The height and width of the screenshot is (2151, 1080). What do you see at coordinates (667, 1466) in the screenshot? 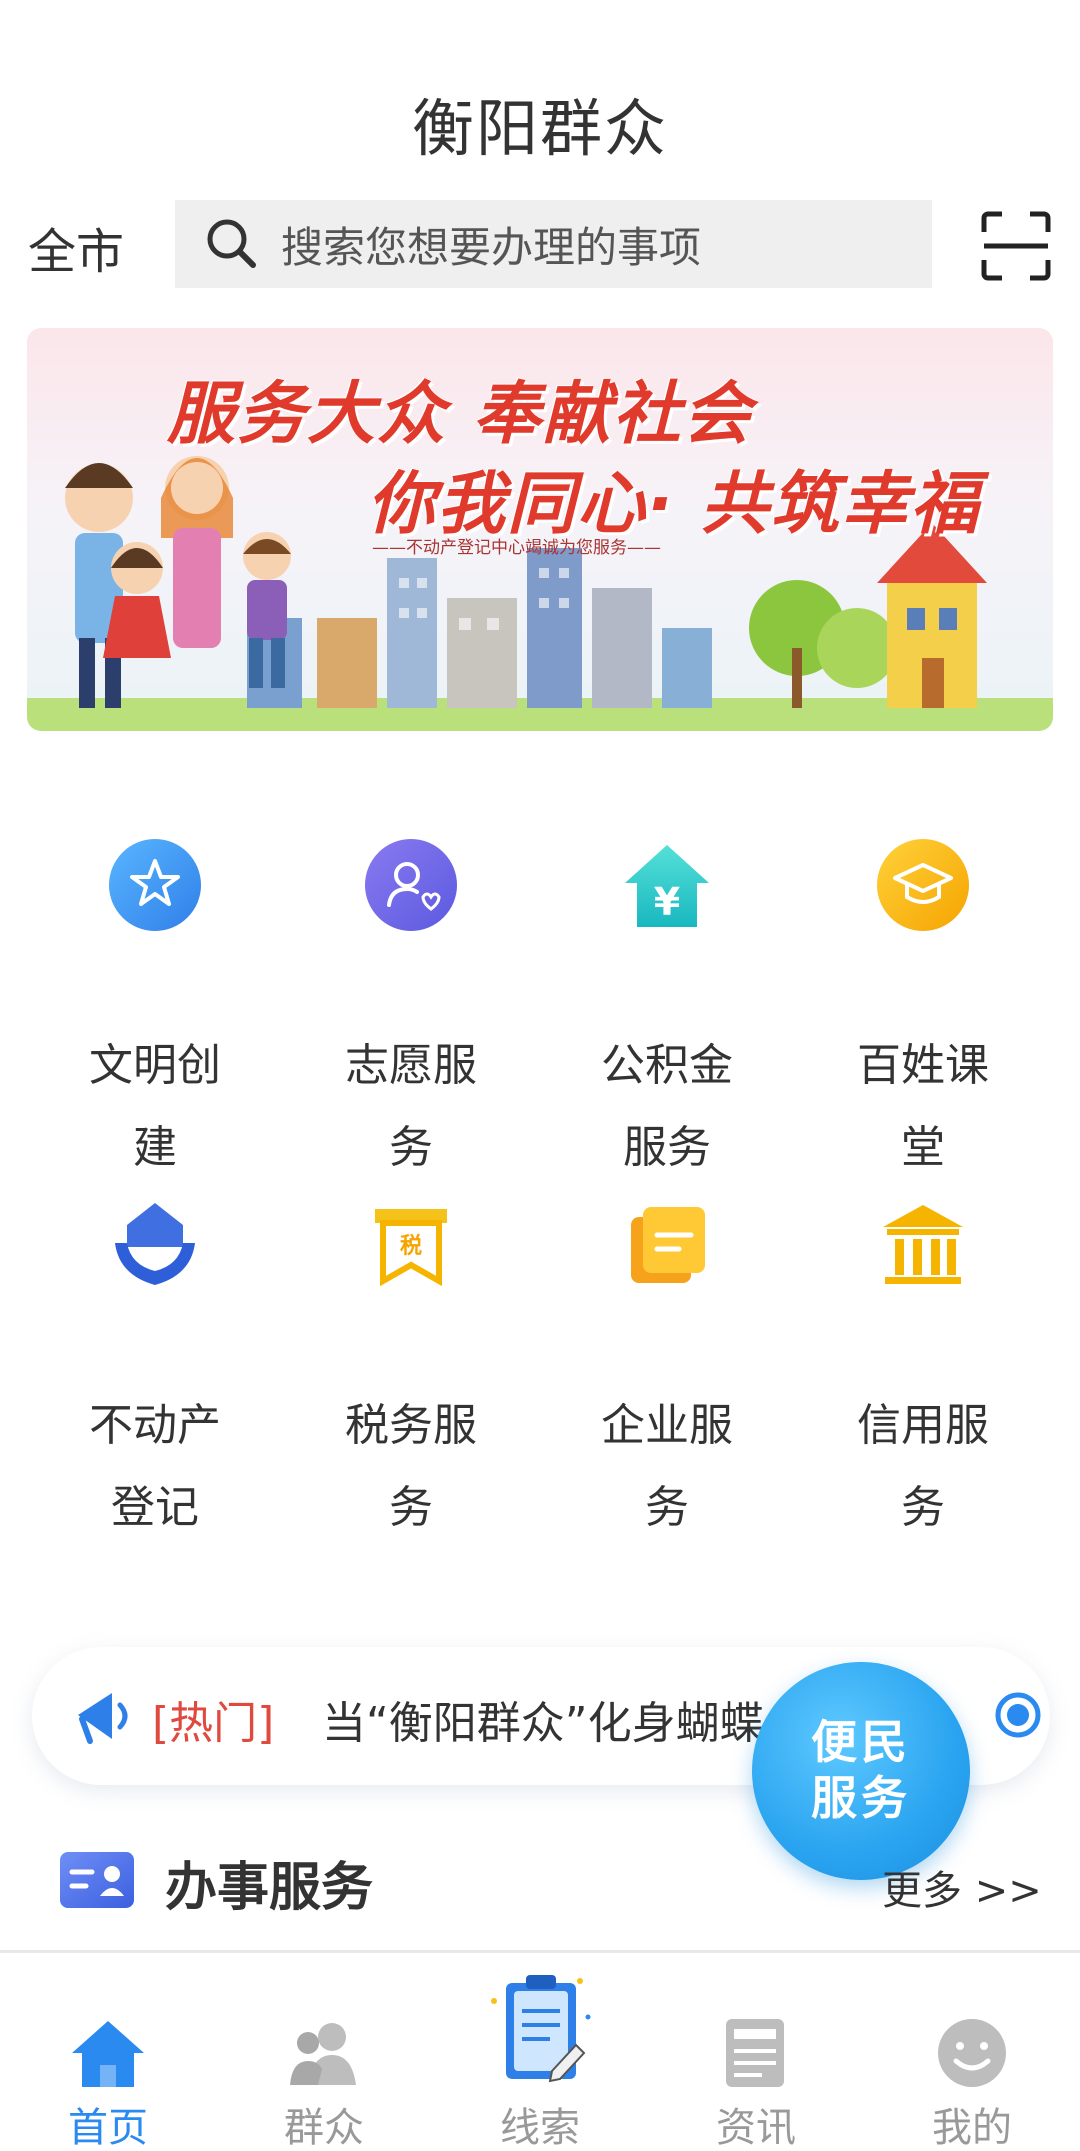
I see `service-label: 企业服务` at bounding box center [667, 1466].